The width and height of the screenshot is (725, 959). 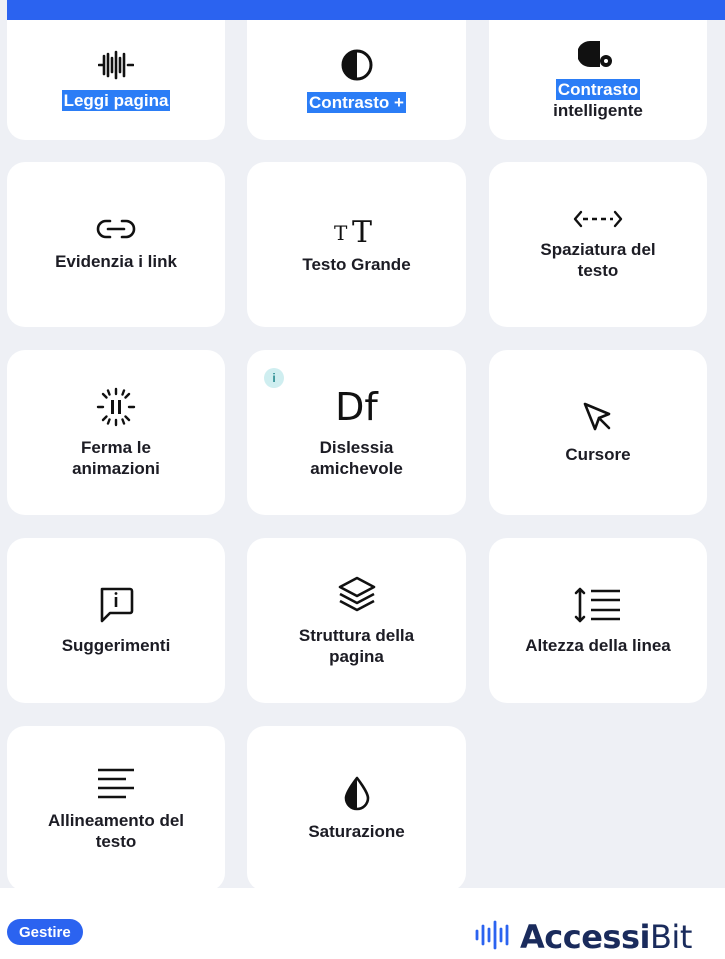 I want to click on layers-icon, so click(x=357, y=595).